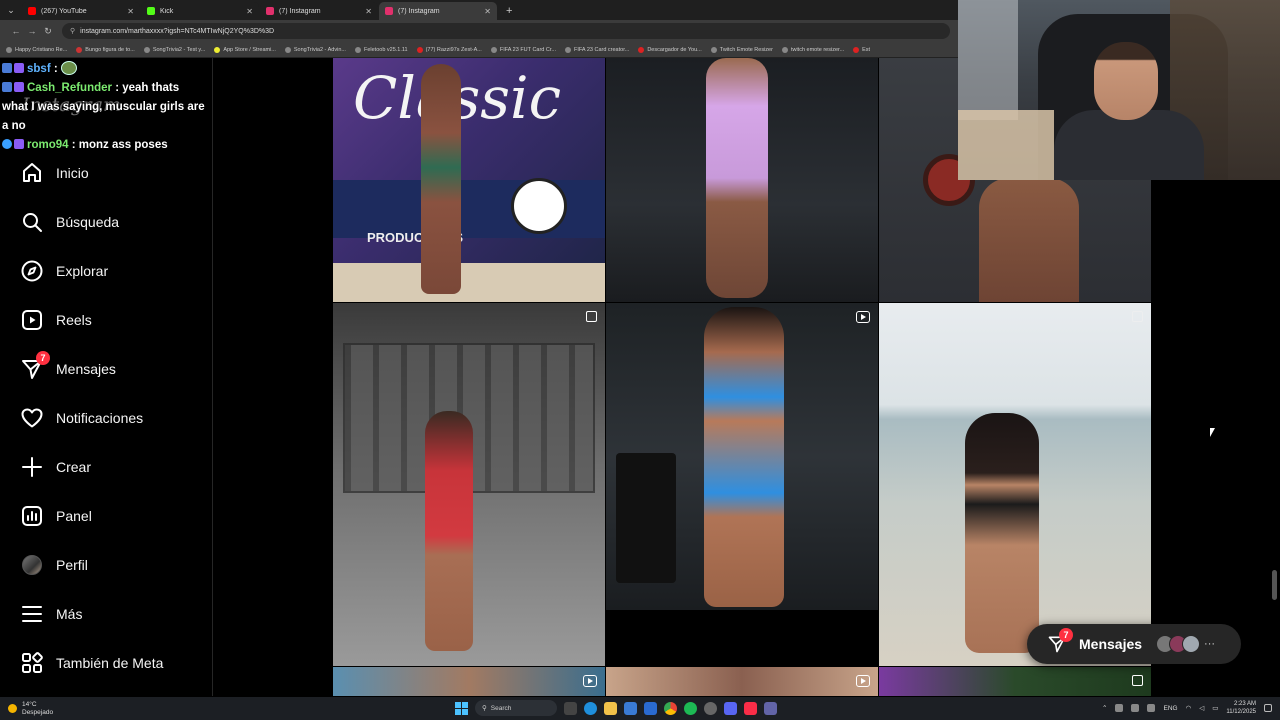 The width and height of the screenshot is (1280, 720). I want to click on spotify-icon, so click(690, 708).